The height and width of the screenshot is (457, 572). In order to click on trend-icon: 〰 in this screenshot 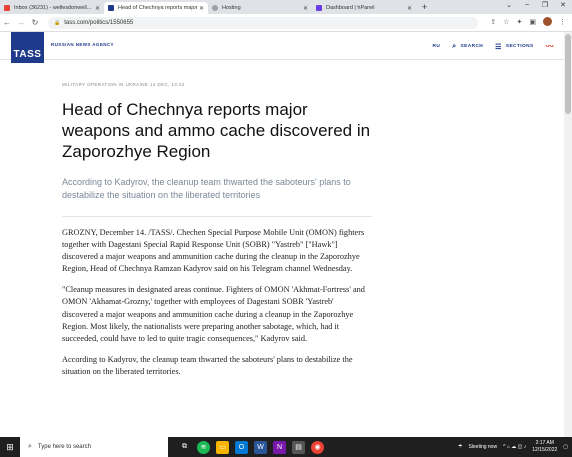, I will do `click(550, 46)`.